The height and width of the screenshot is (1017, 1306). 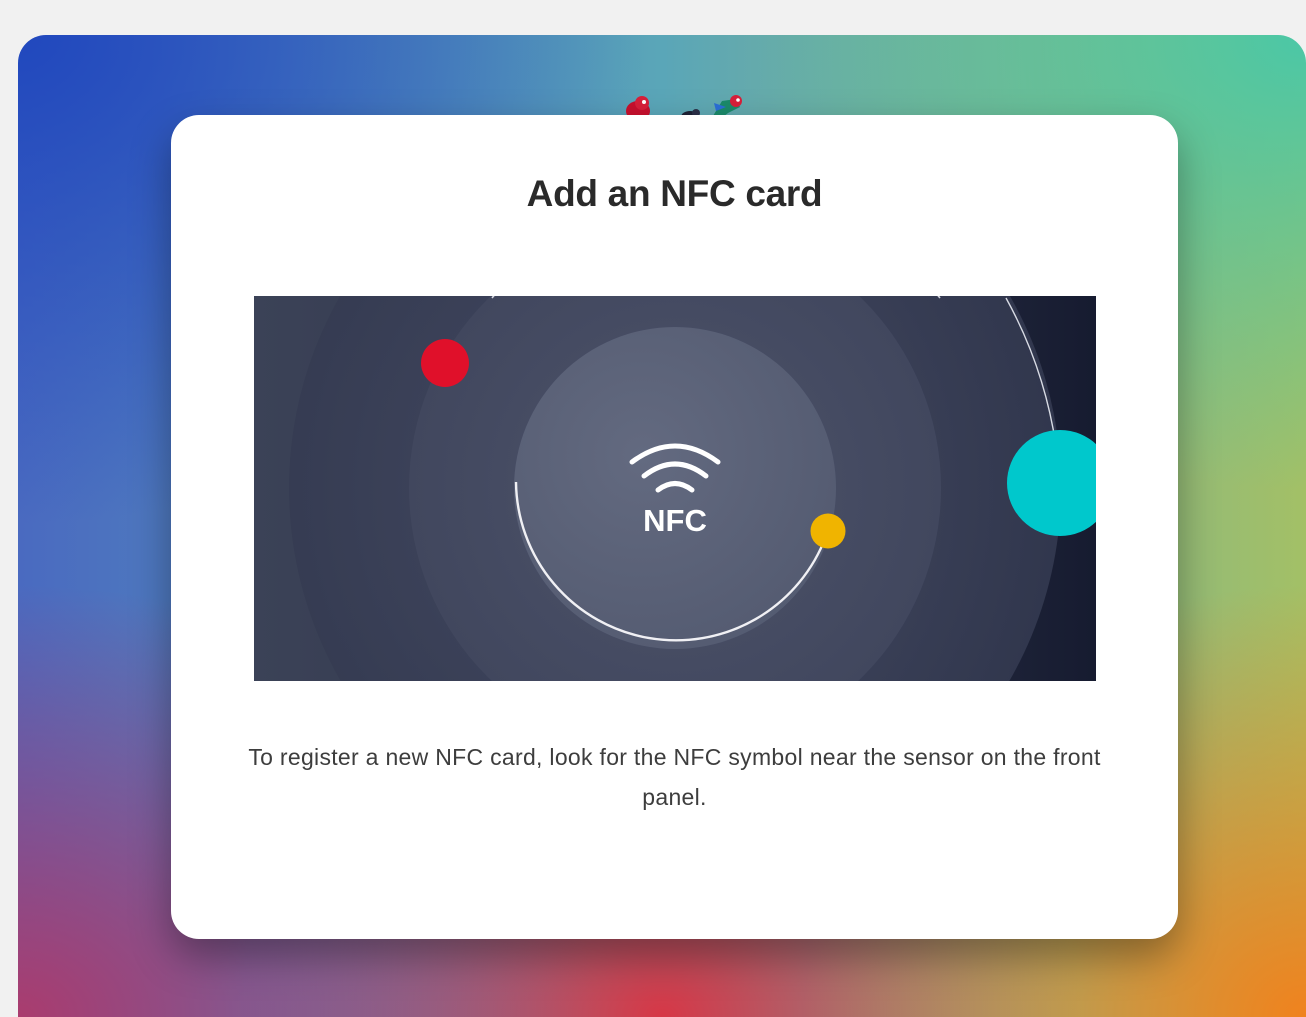 I want to click on yellow-dot, so click(x=828, y=531).